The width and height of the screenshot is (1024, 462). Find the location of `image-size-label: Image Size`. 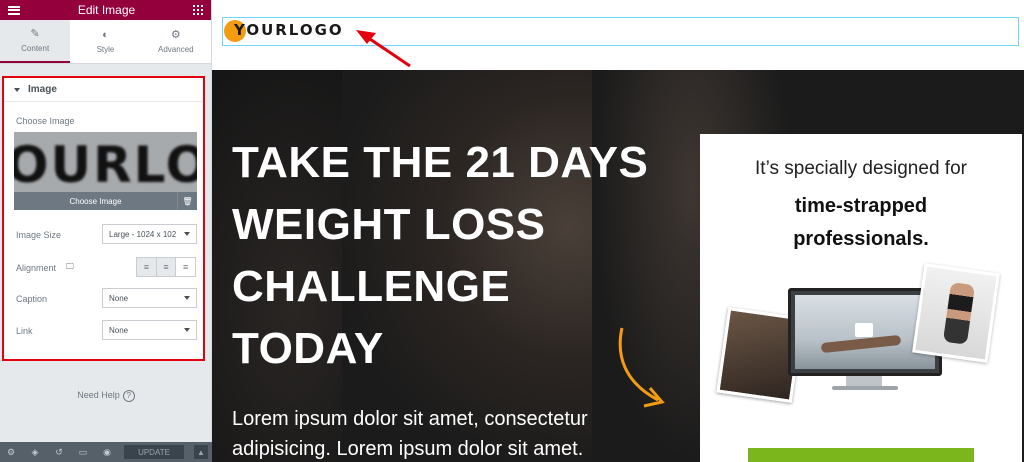

image-size-label: Image Size is located at coordinates (39, 235).